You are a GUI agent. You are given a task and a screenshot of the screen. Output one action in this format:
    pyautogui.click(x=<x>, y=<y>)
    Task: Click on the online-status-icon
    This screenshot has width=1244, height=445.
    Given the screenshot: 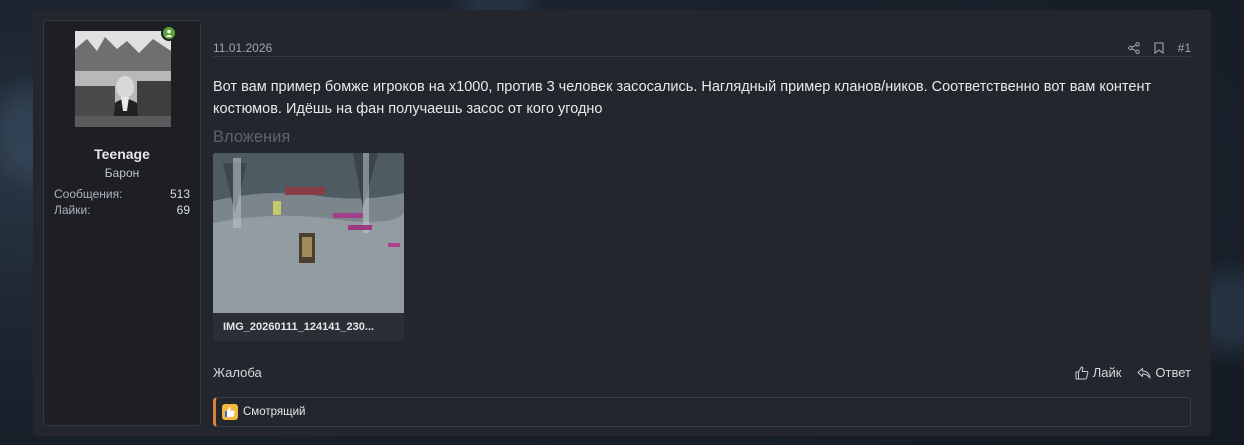 What is the action you would take?
    pyautogui.click(x=169, y=33)
    